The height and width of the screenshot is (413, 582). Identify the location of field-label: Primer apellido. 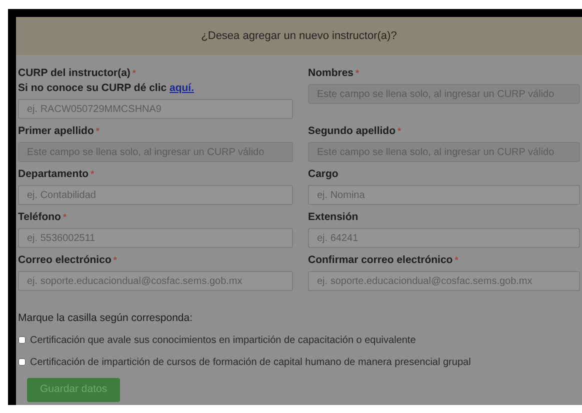
(56, 131).